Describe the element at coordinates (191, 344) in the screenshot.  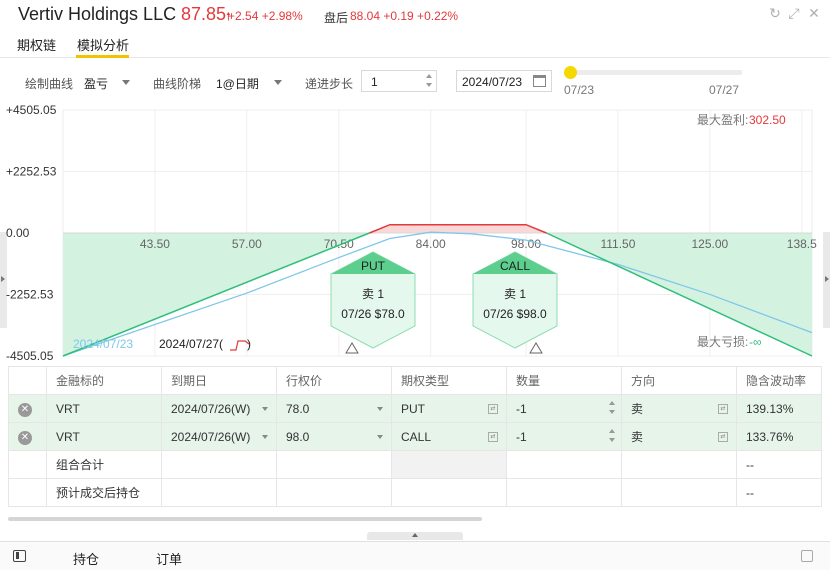
I see `legend-expiry-date: 2024/07/27(` at that location.